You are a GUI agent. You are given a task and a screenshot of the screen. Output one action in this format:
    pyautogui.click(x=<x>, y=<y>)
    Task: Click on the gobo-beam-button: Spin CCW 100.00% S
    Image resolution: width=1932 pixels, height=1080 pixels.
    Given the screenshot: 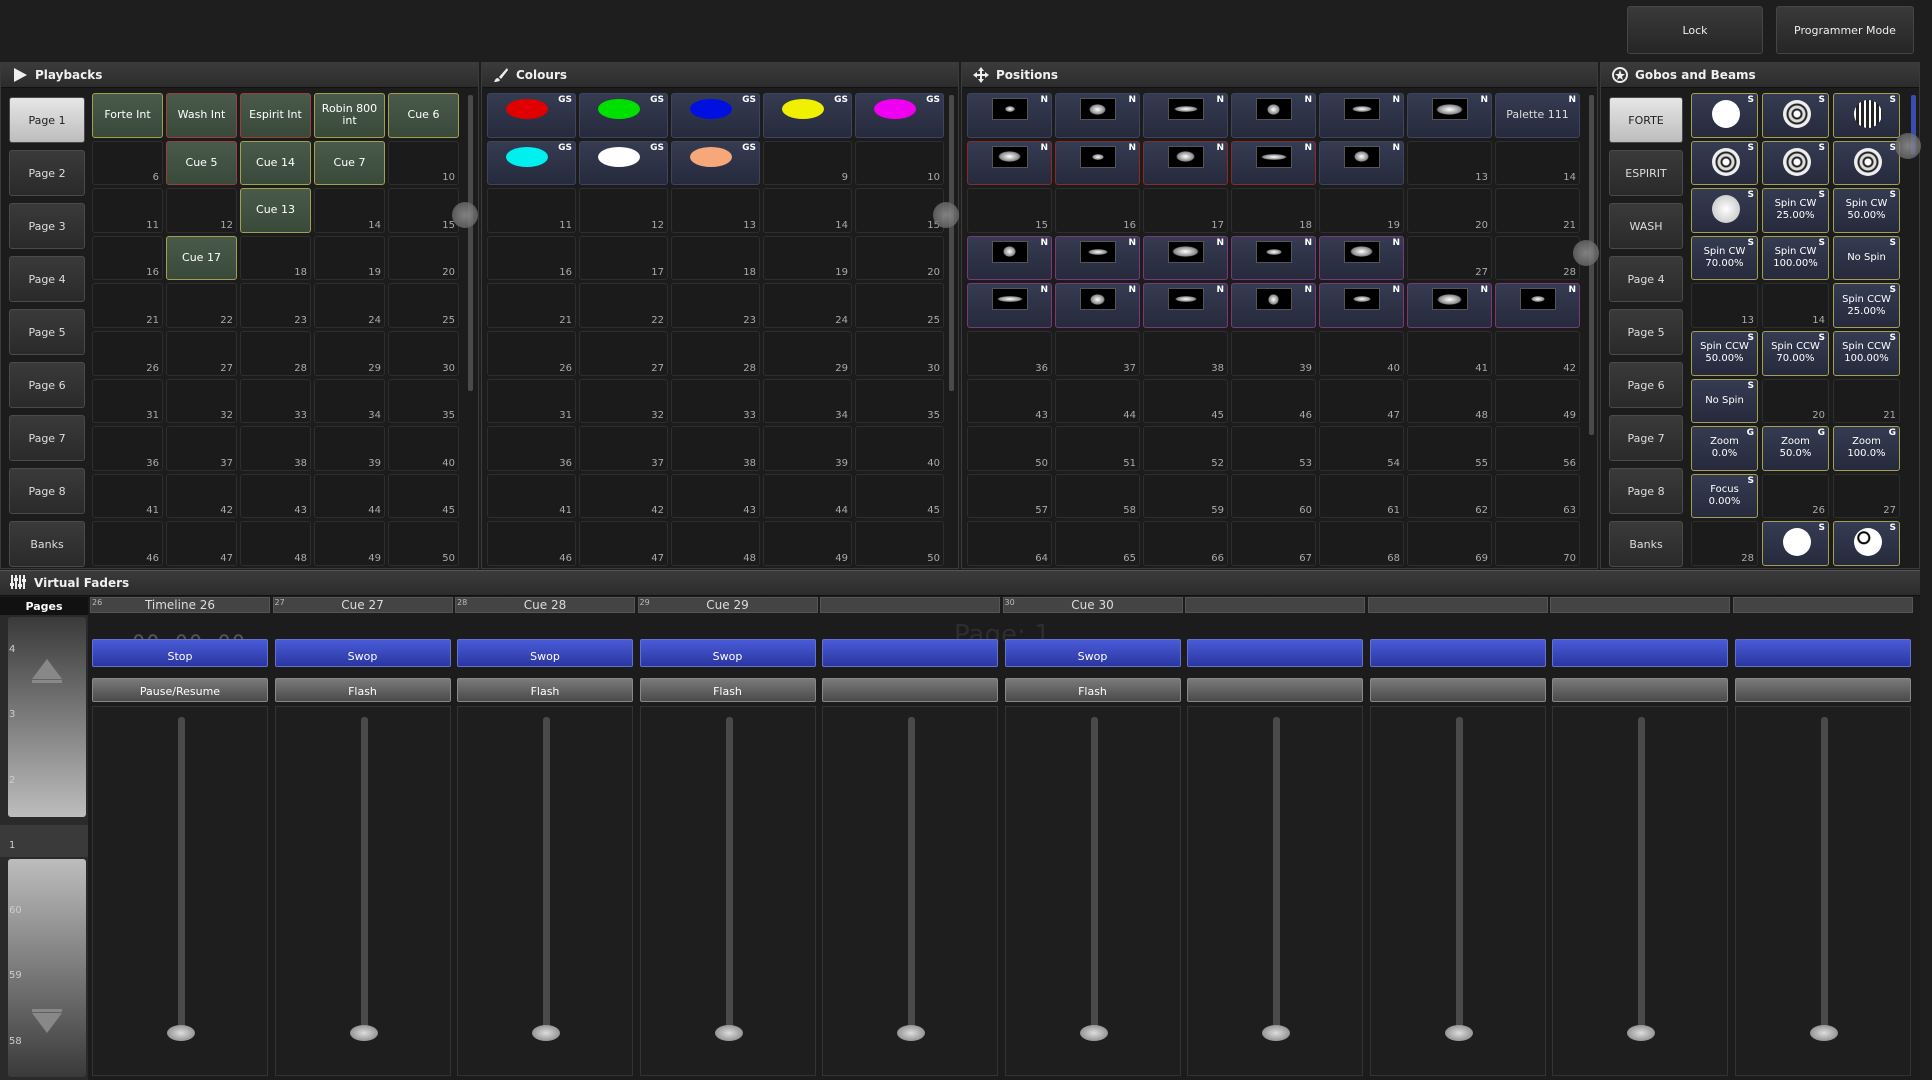 What is the action you would take?
    pyautogui.click(x=1866, y=353)
    